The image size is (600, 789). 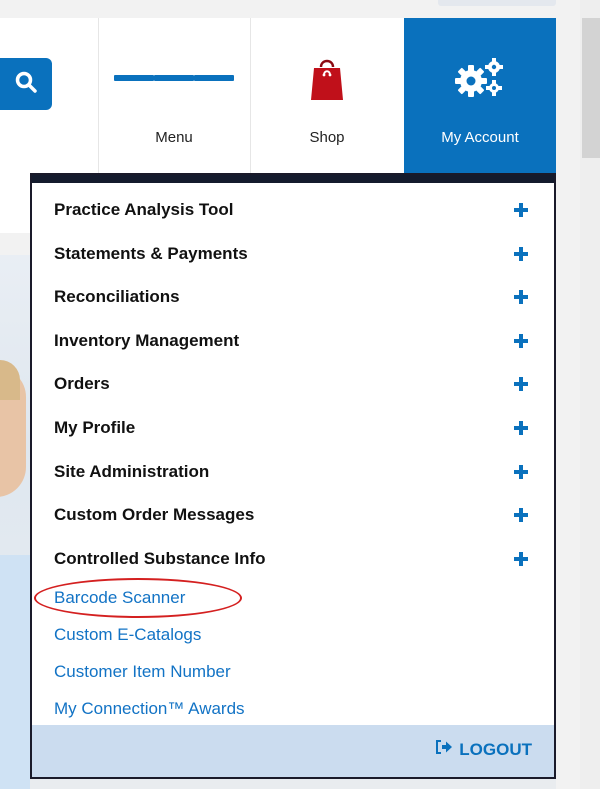 I want to click on scrollbar-thumb, so click(x=591, y=88).